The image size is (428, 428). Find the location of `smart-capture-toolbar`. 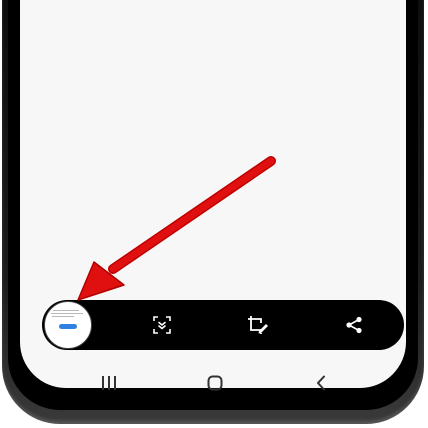

smart-capture-toolbar is located at coordinates (223, 325).